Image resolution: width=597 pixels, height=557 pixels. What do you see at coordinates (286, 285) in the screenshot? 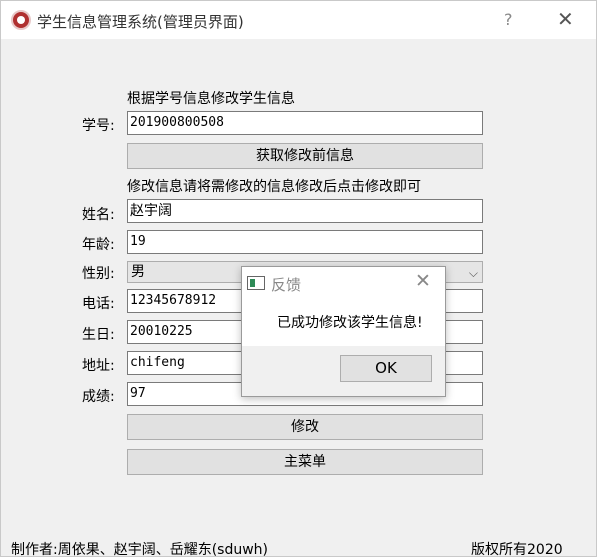
I see `dialog-title: 反馈` at bounding box center [286, 285].